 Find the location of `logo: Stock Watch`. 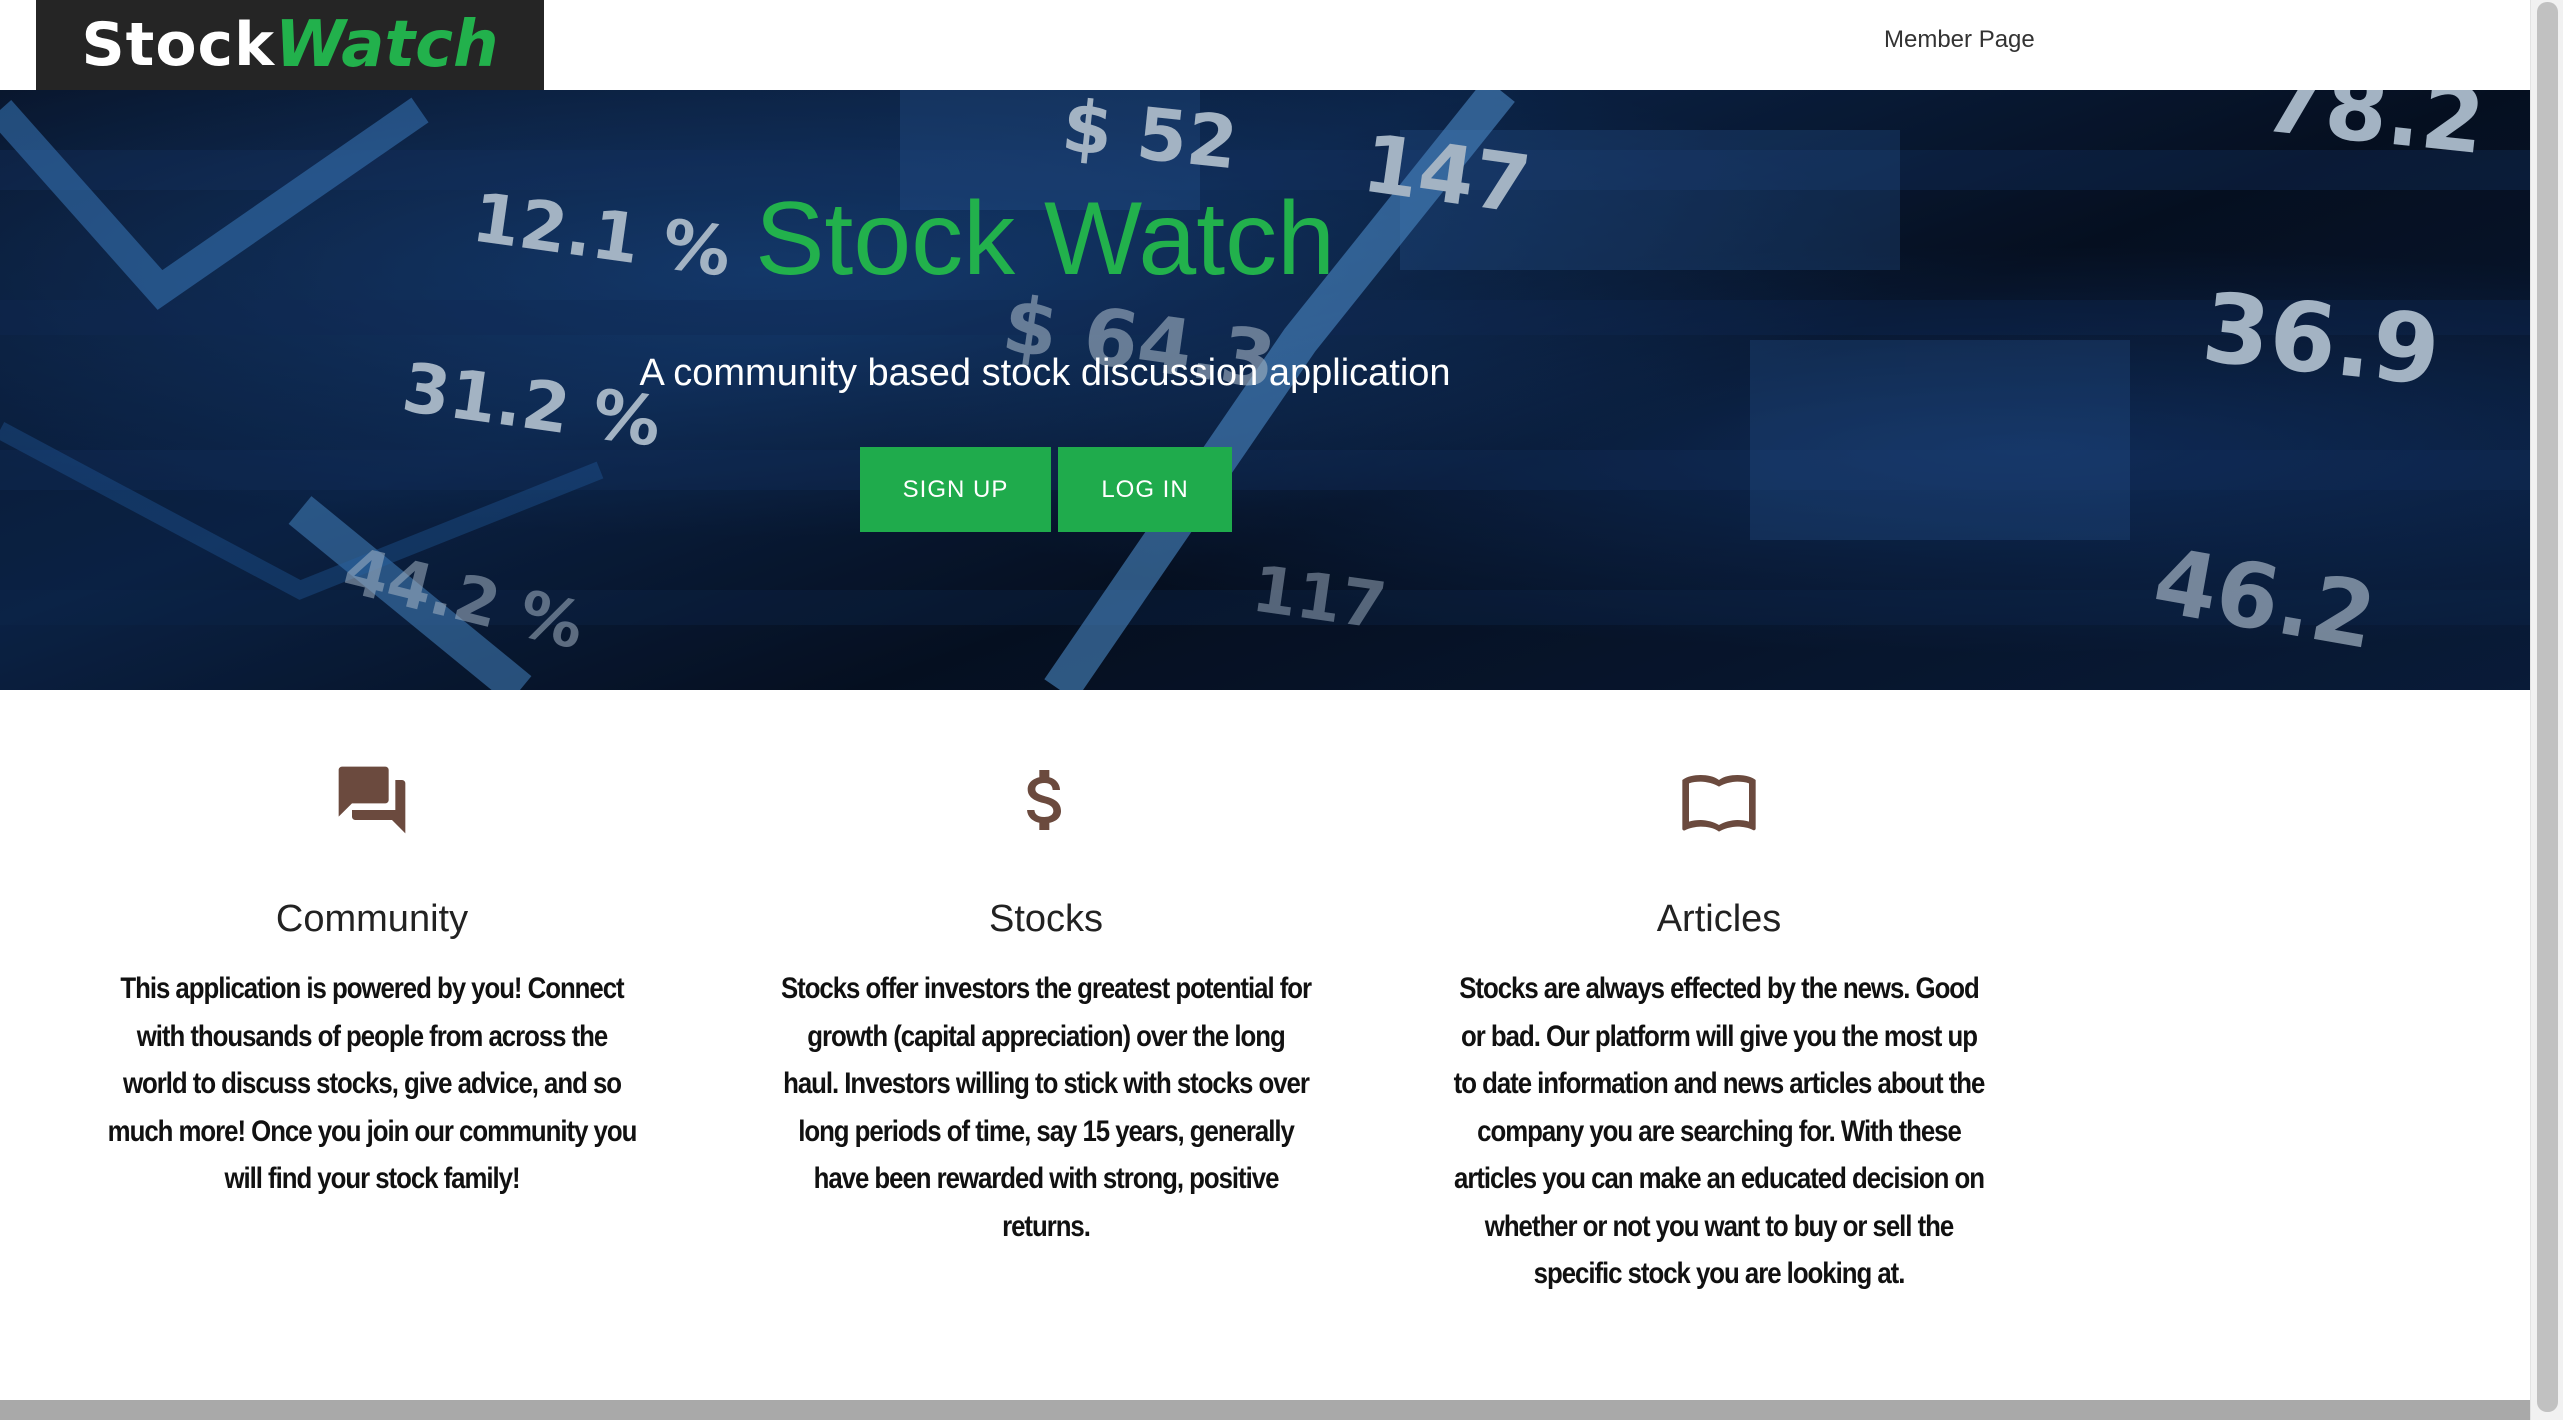

logo: Stock Watch is located at coordinates (290, 45).